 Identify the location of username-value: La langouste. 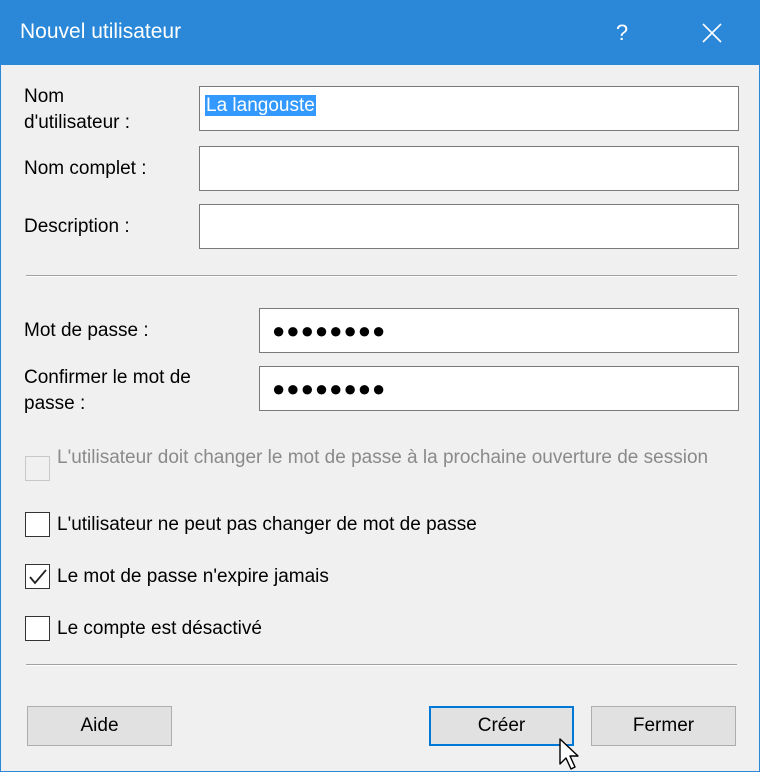
(260, 106).